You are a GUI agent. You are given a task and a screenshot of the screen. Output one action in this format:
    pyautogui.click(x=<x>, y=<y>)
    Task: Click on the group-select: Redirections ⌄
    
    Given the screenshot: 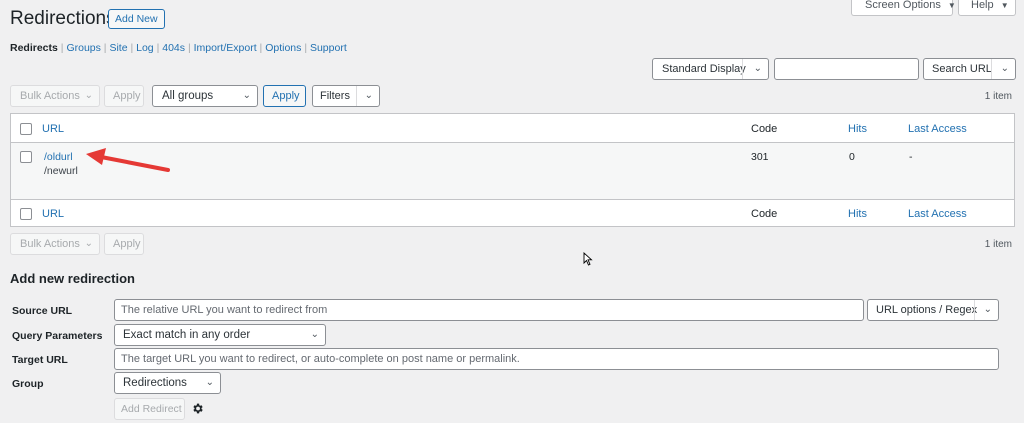 What is the action you would take?
    pyautogui.click(x=167, y=383)
    